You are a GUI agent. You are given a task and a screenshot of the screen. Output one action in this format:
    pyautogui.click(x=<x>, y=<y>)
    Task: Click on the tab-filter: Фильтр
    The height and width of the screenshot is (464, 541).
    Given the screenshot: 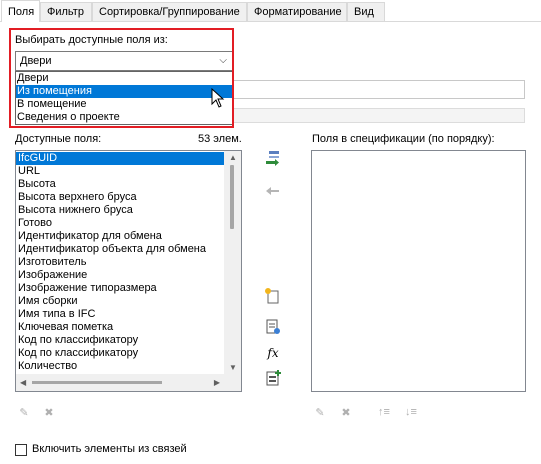 What is the action you would take?
    pyautogui.click(x=66, y=11)
    